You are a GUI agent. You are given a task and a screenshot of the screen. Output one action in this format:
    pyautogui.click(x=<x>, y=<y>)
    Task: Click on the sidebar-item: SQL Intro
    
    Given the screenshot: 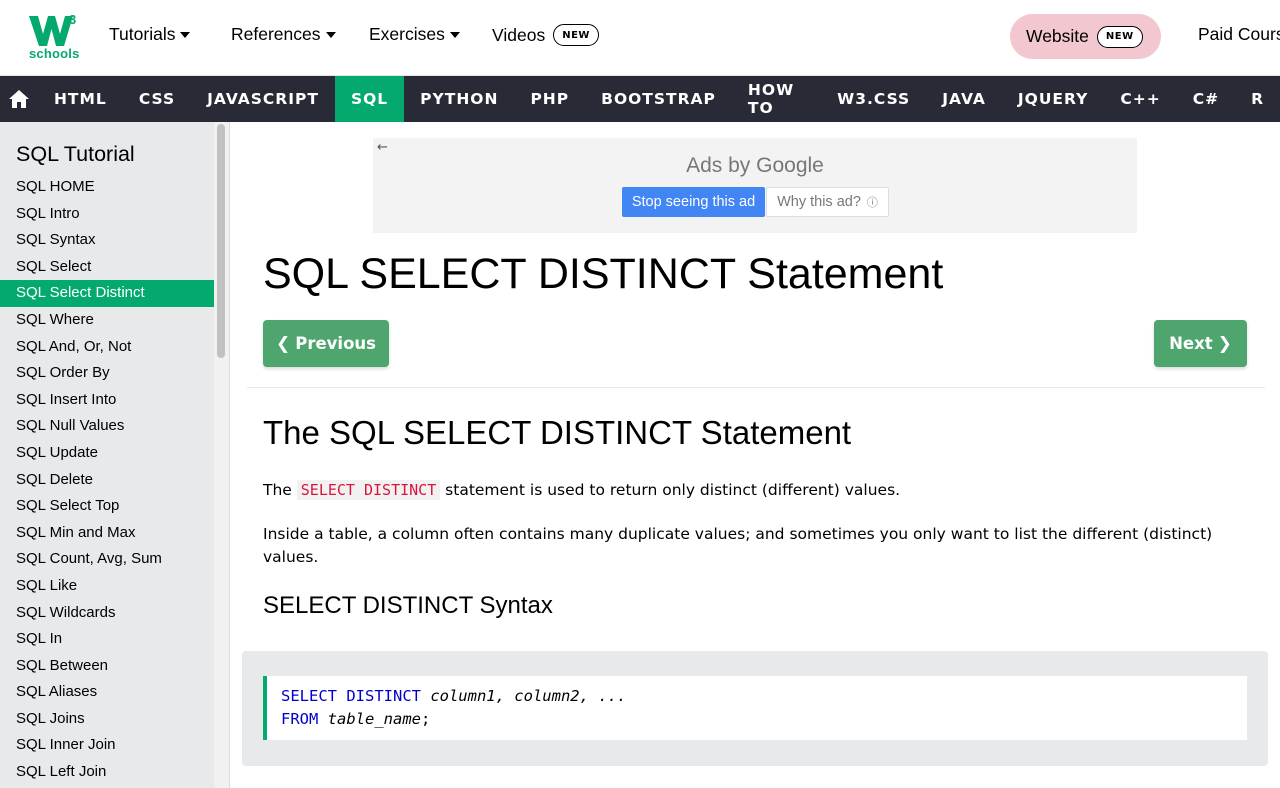 What is the action you would take?
    pyautogui.click(x=107, y=214)
    